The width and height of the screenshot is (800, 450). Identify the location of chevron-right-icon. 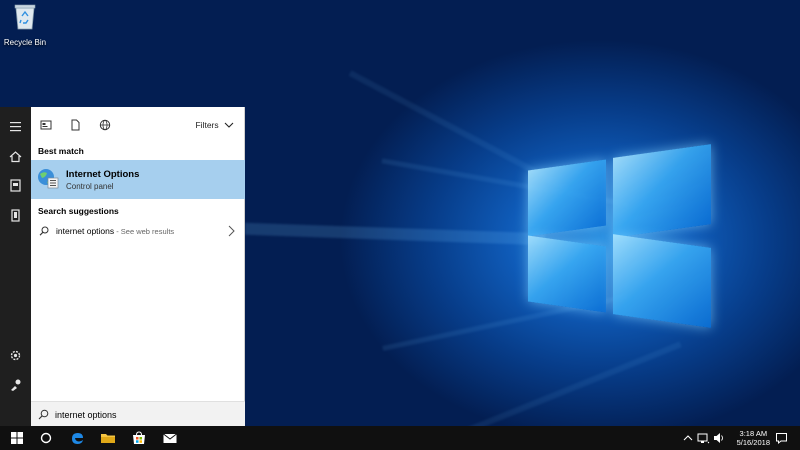
(231, 231).